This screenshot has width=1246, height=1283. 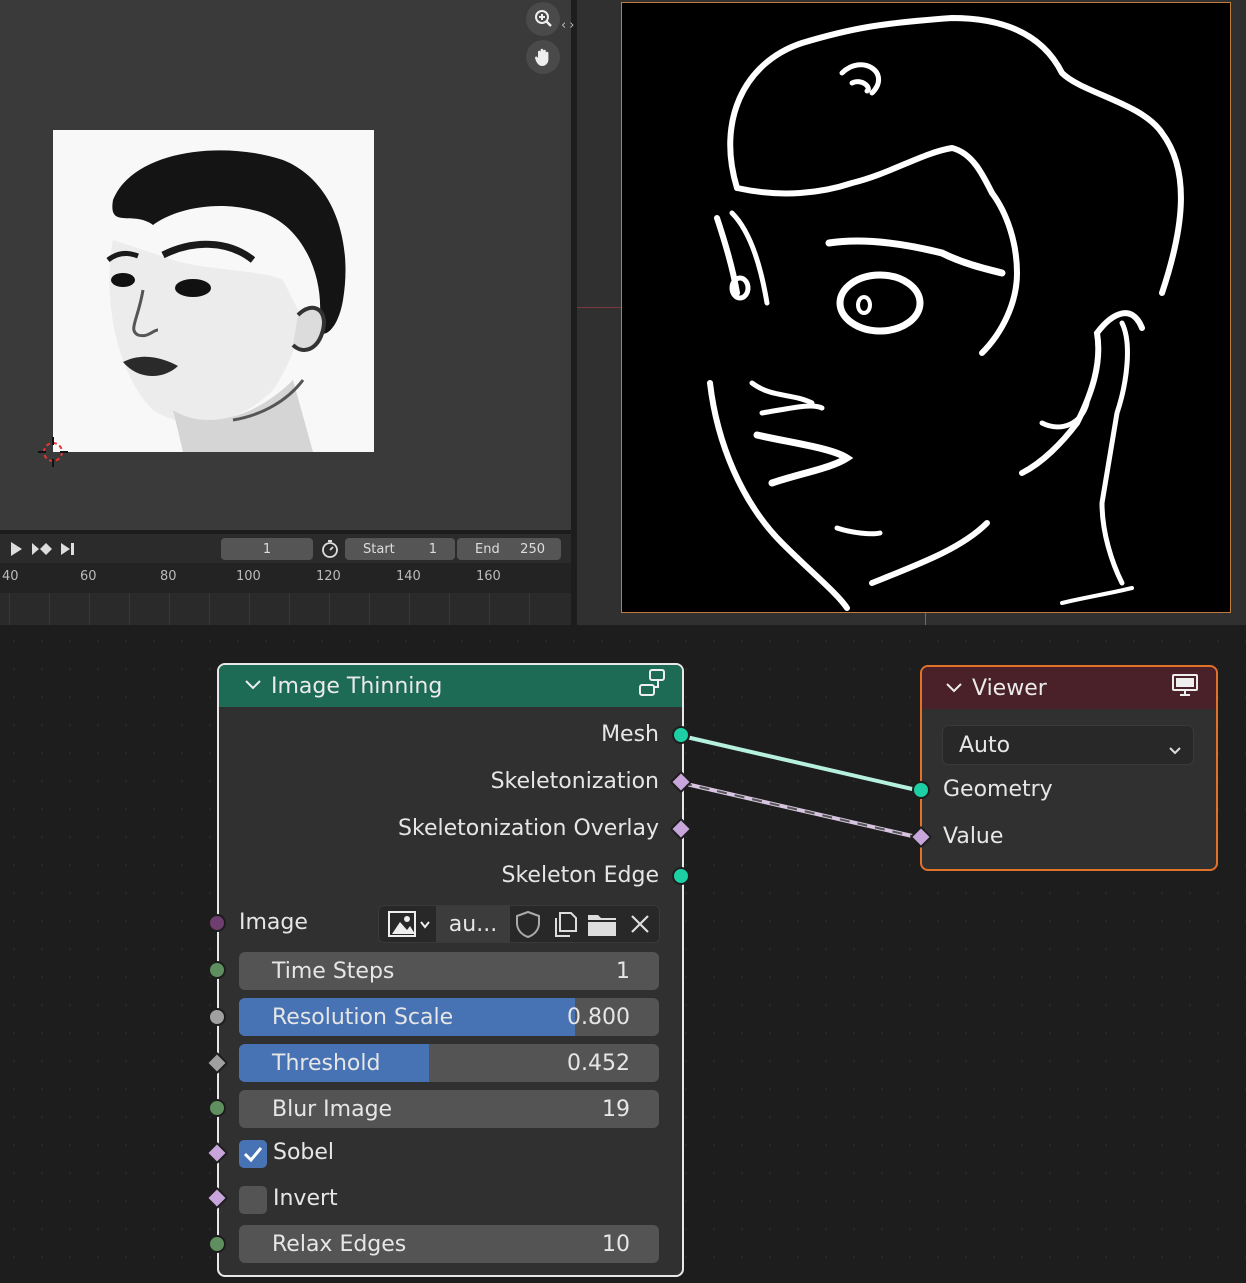 I want to click on threshold-slider: Threshold 0.452, so click(x=449, y=1063).